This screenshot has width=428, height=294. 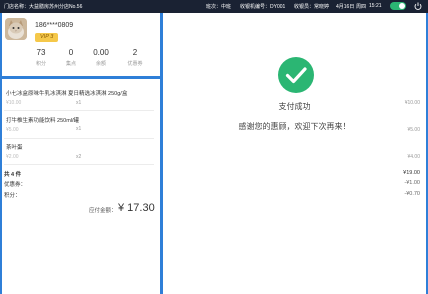 I want to click on product-name: 打牛椎生素功能饮料 250ml/罐, so click(x=43, y=121).